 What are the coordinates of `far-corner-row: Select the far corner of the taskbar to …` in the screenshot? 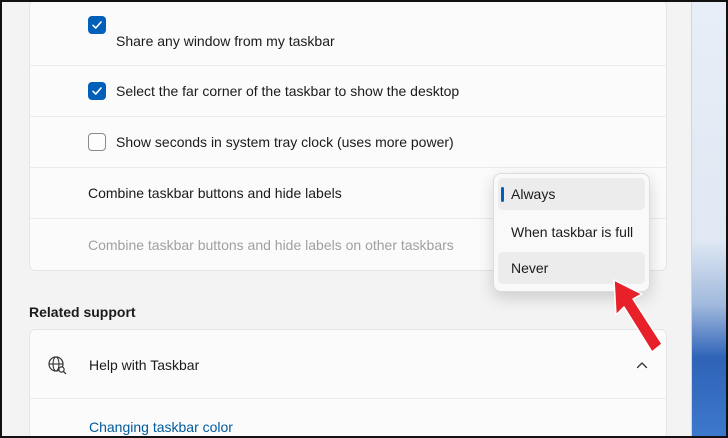 It's located at (348, 90).